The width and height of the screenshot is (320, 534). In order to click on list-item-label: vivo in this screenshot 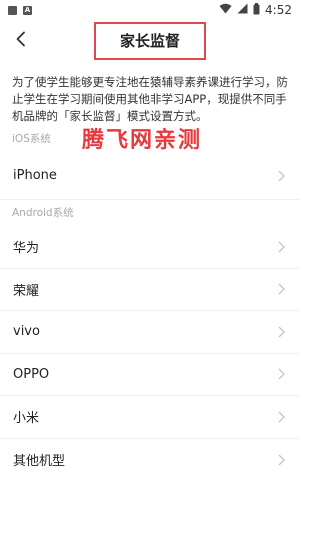, I will do `click(26, 332)`.